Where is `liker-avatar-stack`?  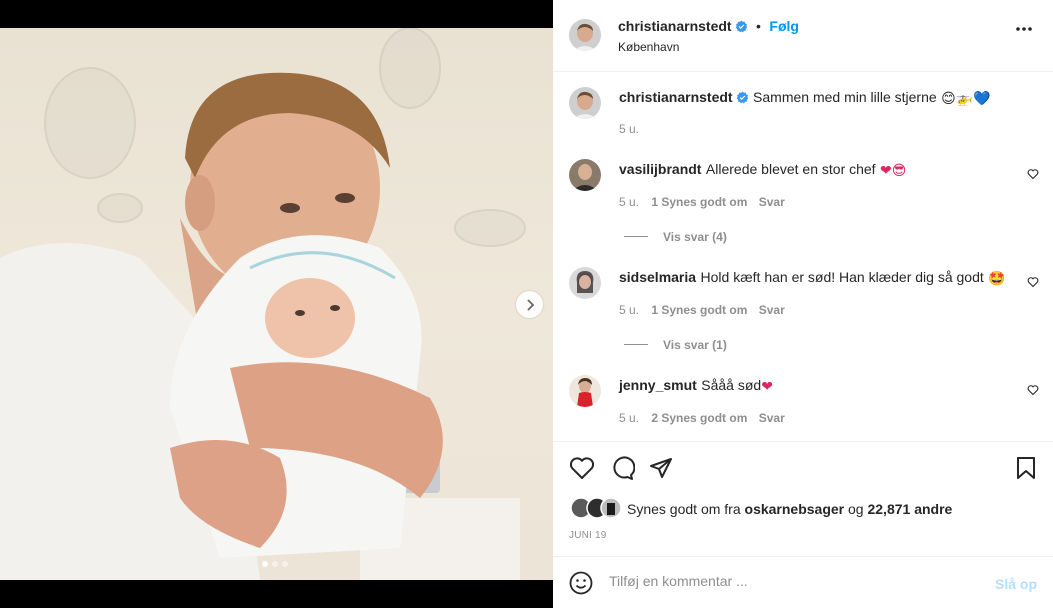
liker-avatar-stack is located at coordinates (596, 508).